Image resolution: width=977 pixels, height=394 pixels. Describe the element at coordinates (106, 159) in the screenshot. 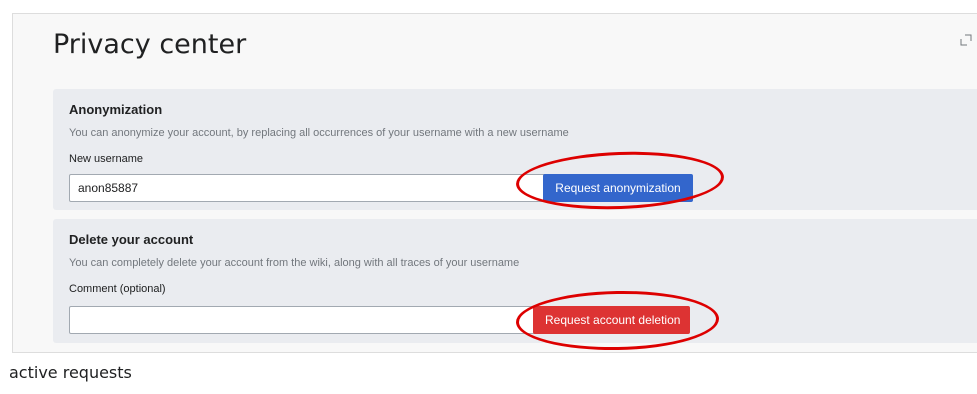

I see `new-username-label: New username` at that location.